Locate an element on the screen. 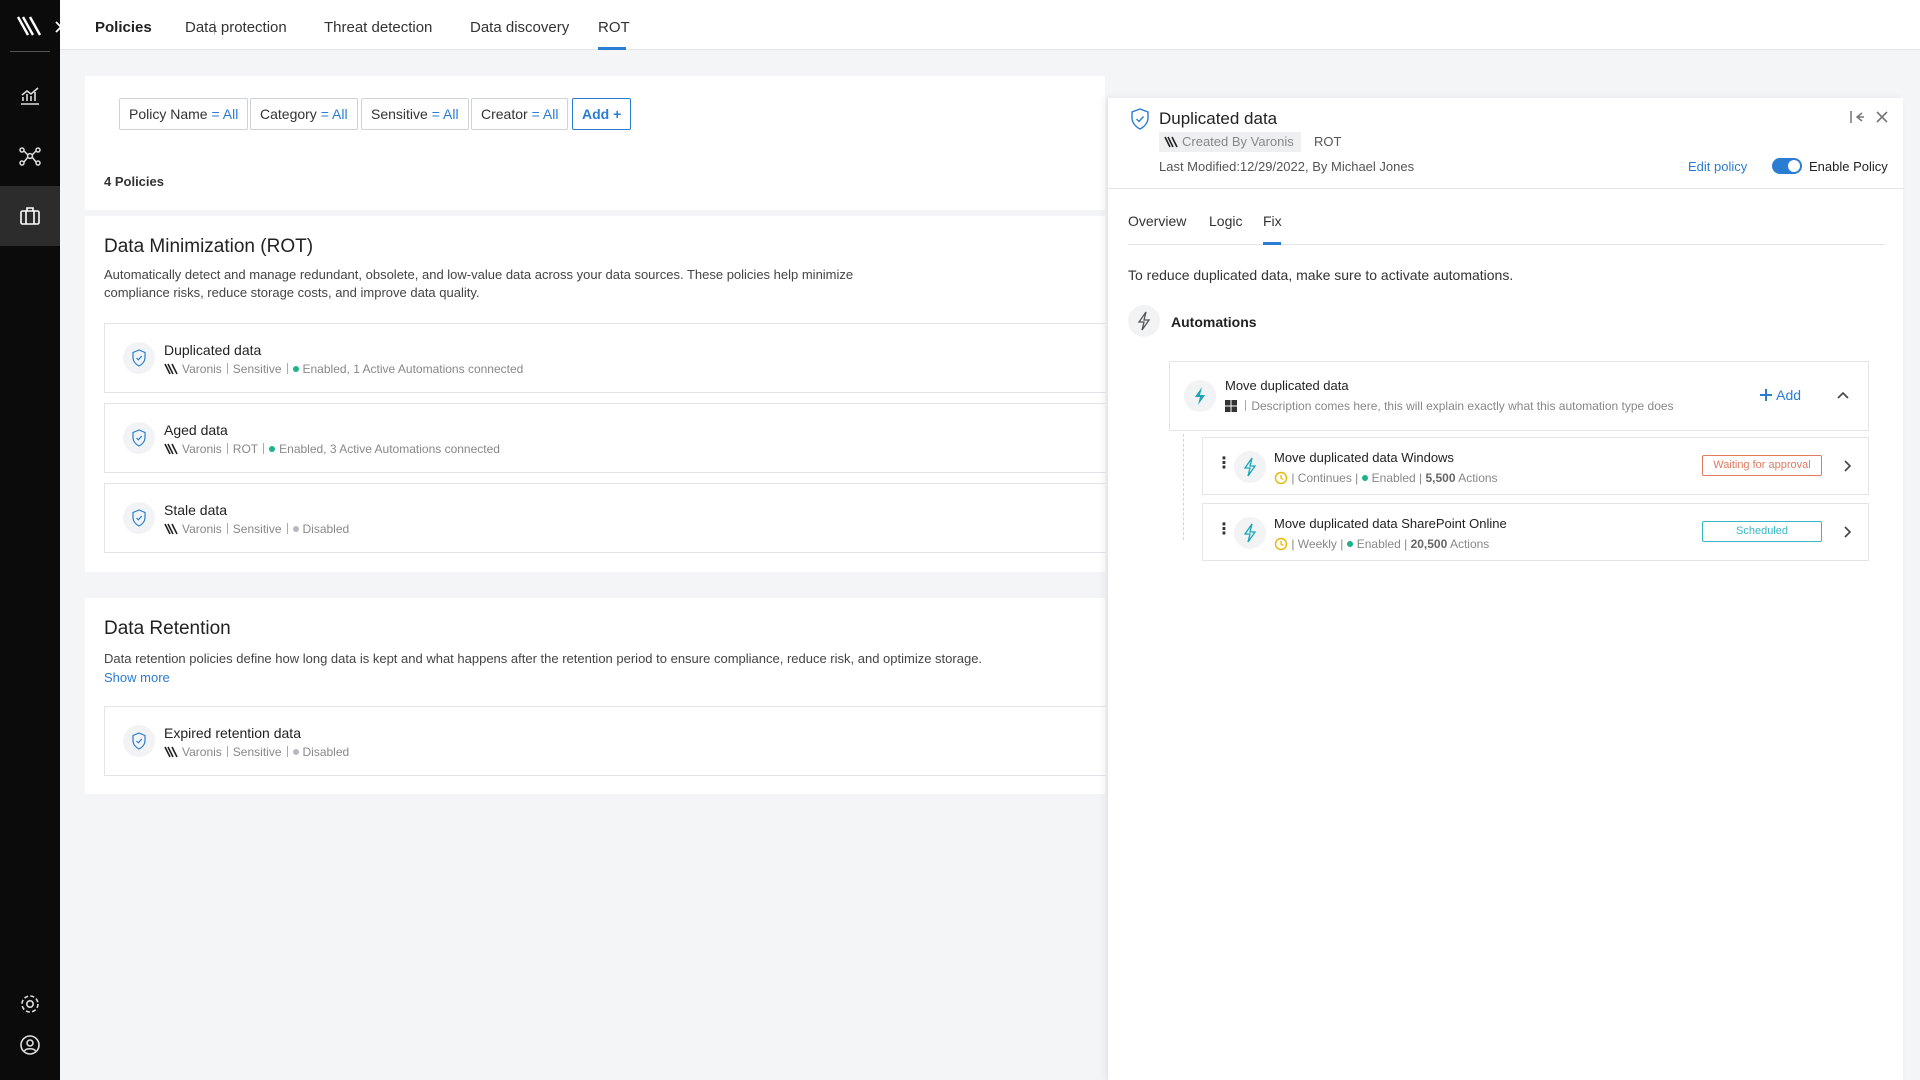  tab-logic: Logic is located at coordinates (1225, 221).